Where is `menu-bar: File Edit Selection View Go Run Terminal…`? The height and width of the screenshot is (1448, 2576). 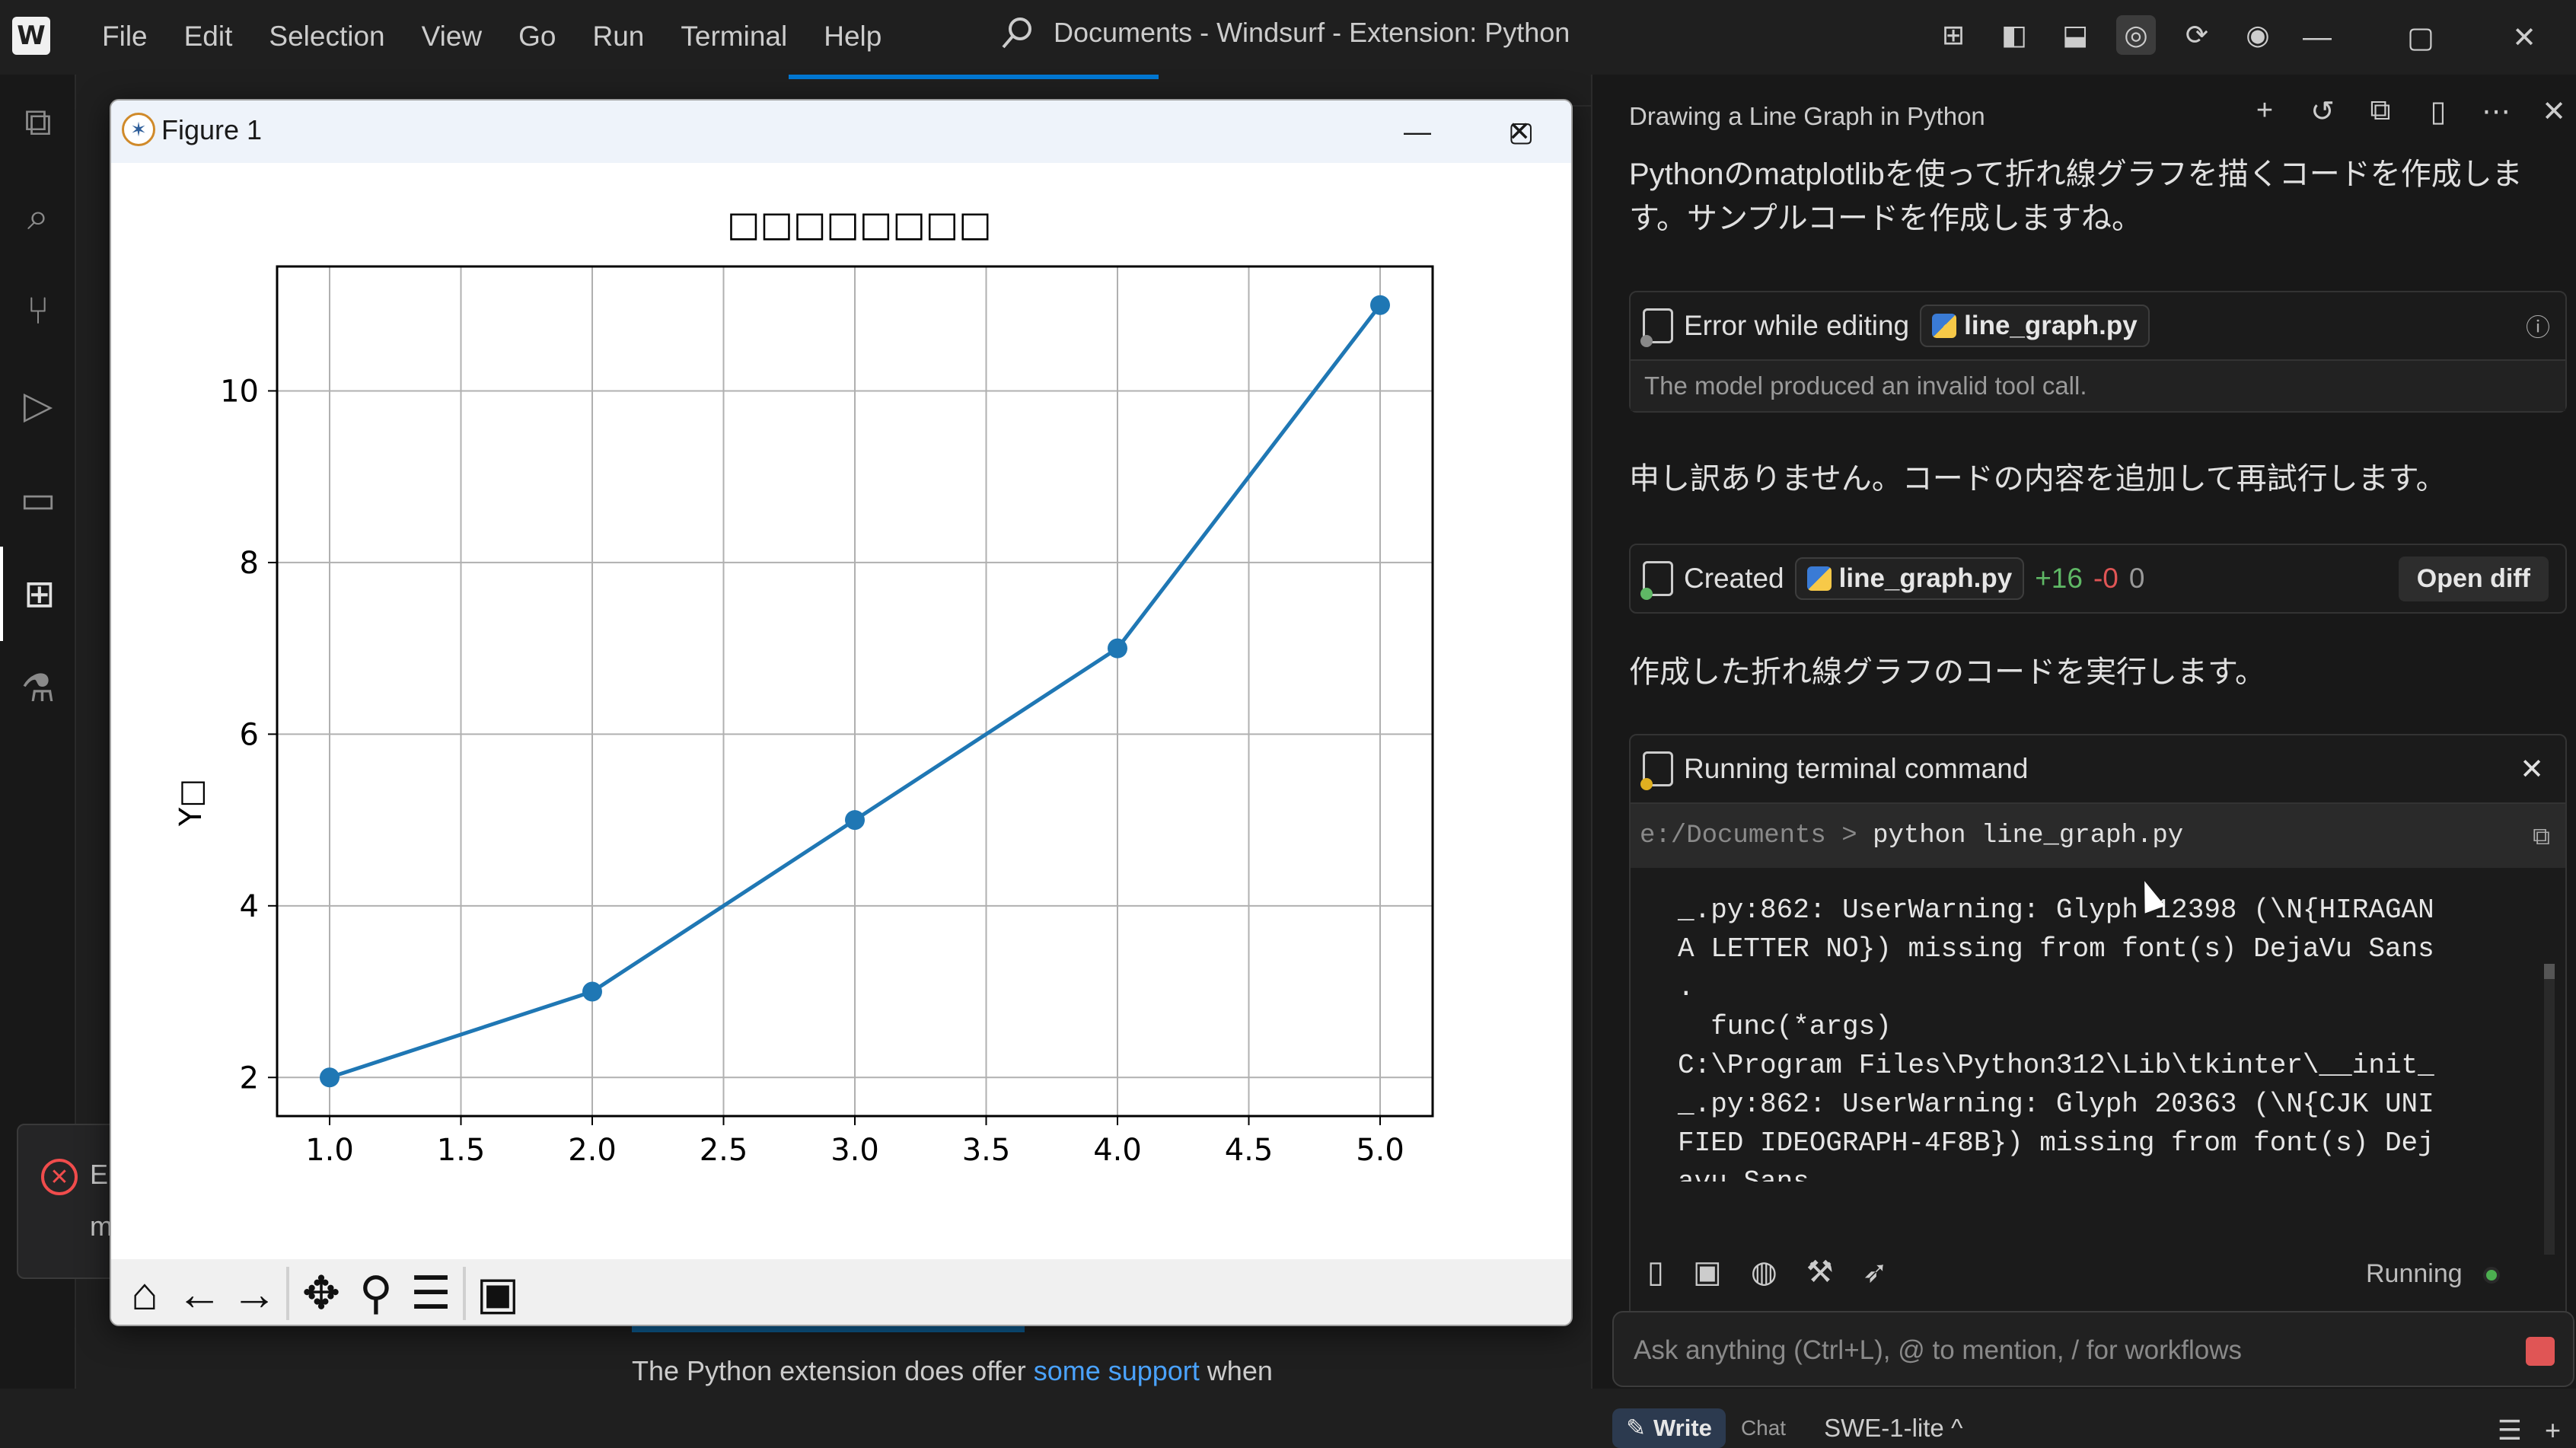 menu-bar: File Edit Selection View Go Run Terminal… is located at coordinates (492, 36).